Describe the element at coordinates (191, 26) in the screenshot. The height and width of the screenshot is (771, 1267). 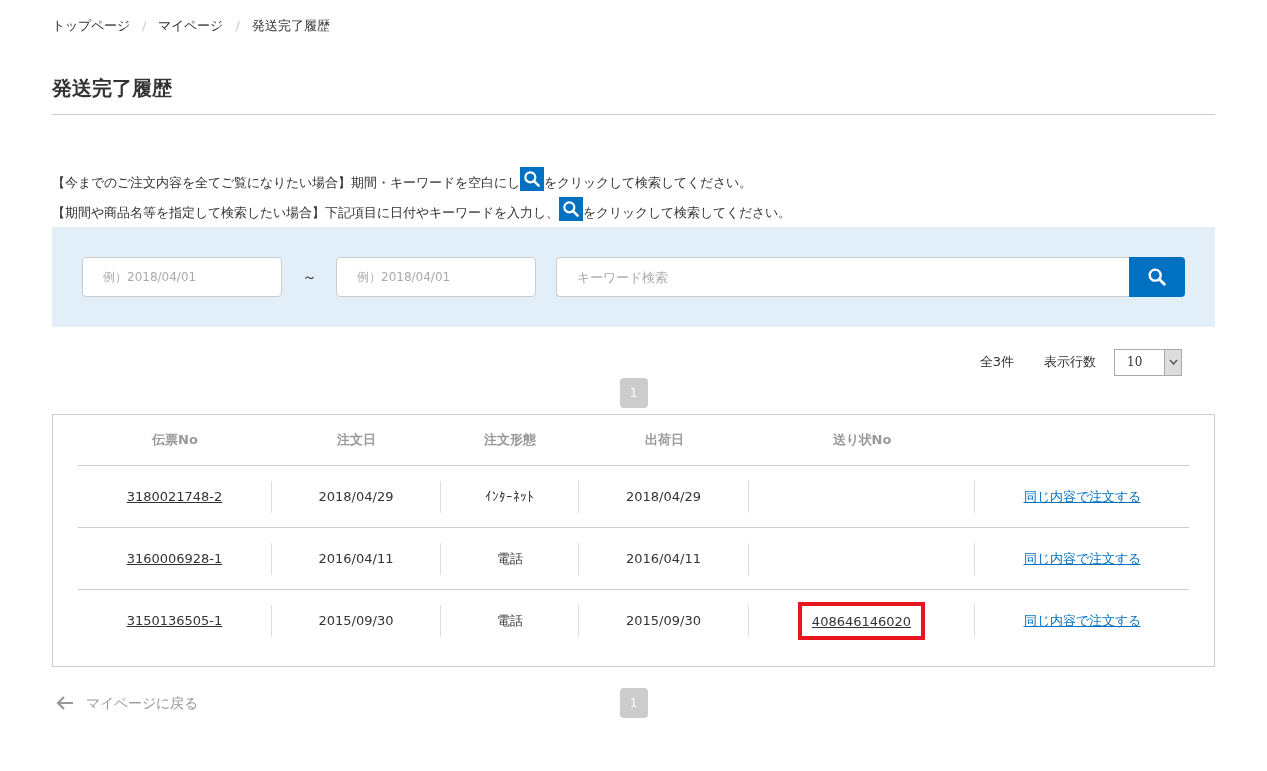
I see `breadcrumb-link: マイページ` at that location.